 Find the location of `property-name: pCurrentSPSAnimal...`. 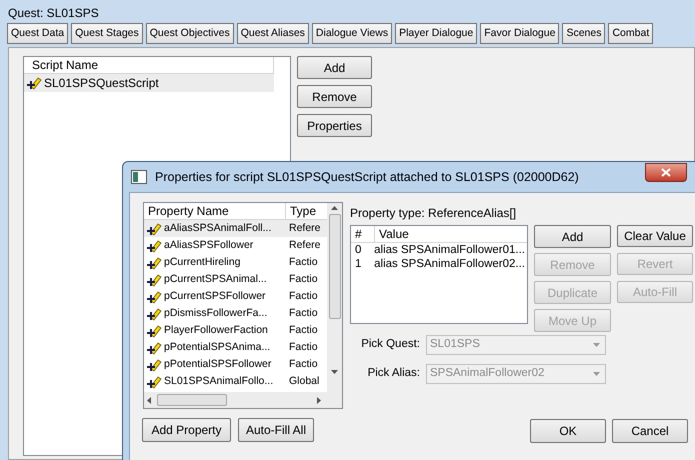

property-name: pCurrentSPSAnimal... is located at coordinates (215, 279).